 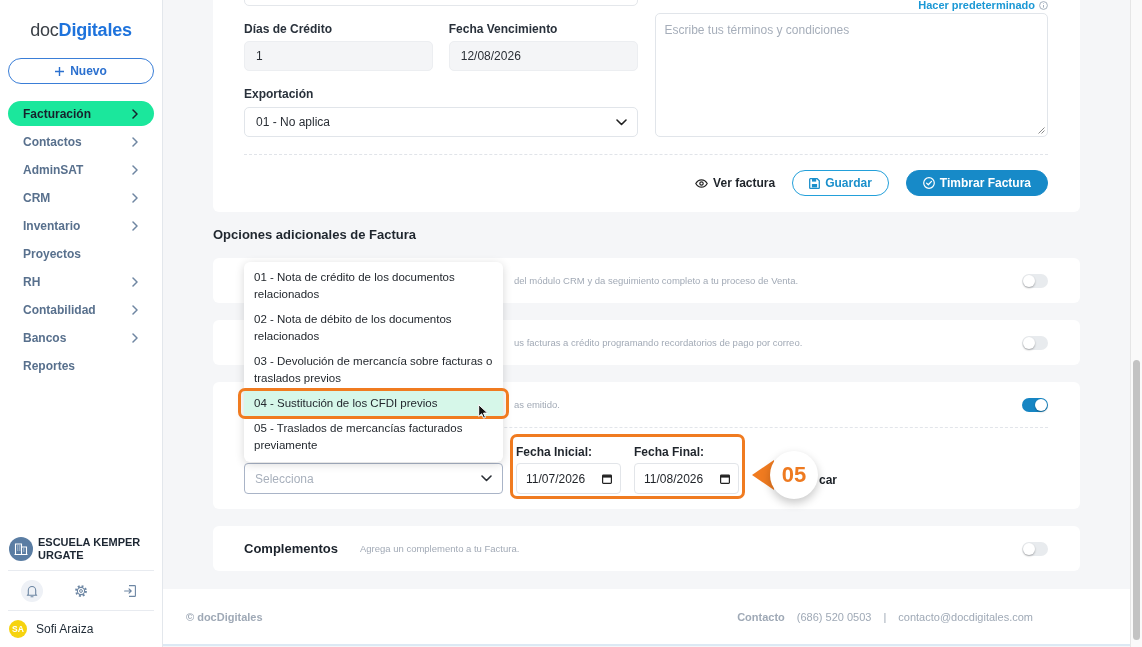 What do you see at coordinates (373, 437) in the screenshot?
I see `dropdown-option: 05 - Traslados de mercancías facturados previamente` at bounding box center [373, 437].